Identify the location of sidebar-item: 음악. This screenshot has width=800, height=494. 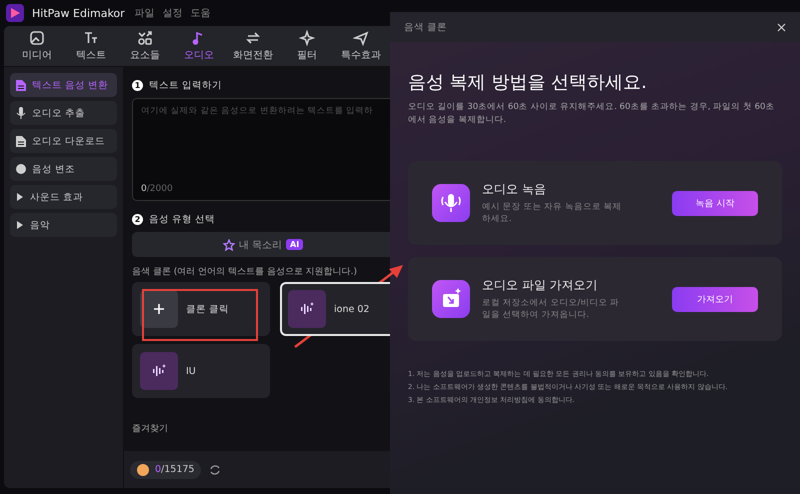
(63, 225).